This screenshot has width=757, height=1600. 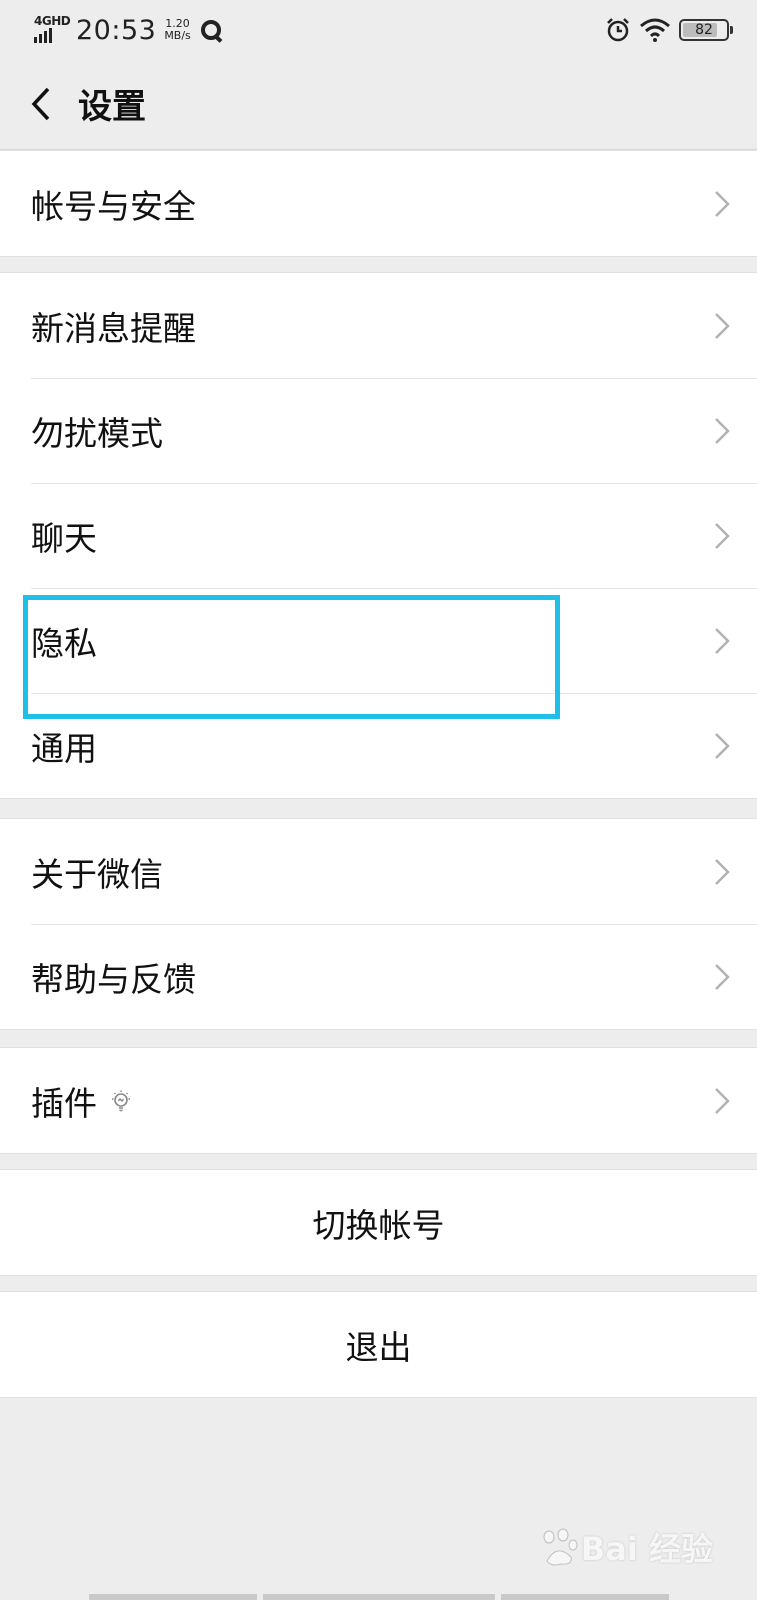 What do you see at coordinates (64, 643) in the screenshot?
I see `settings-item-label: 隐私` at bounding box center [64, 643].